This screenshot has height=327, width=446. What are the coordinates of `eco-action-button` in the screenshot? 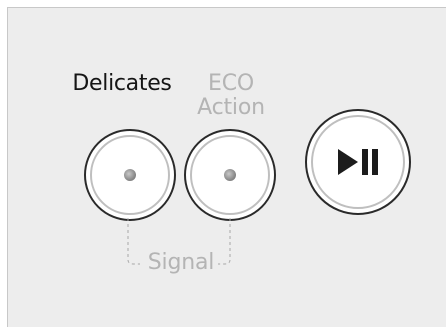 It's located at (230, 175).